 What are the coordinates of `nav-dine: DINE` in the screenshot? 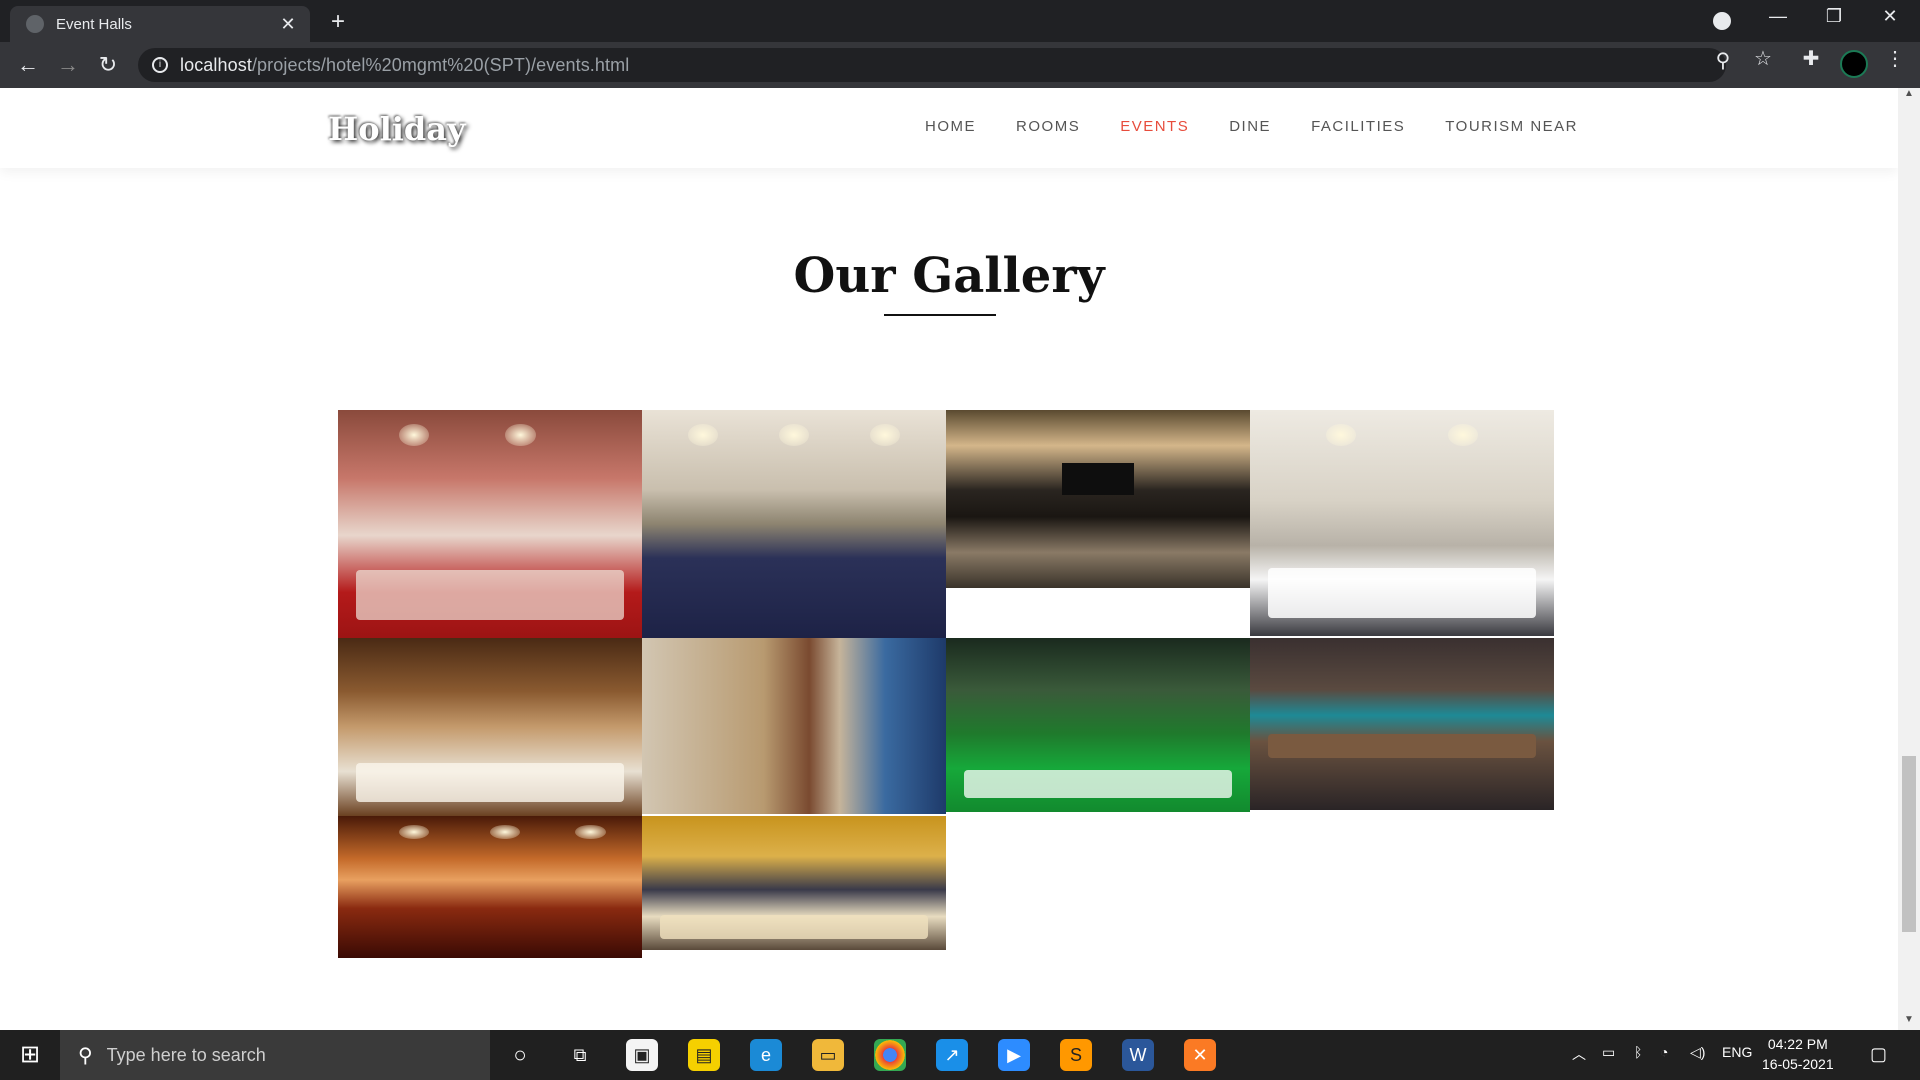 It's located at (1250, 126).